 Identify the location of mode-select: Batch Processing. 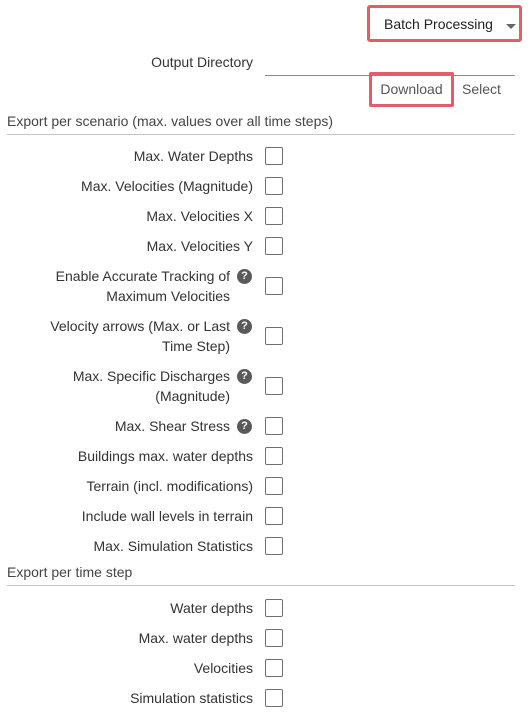
(452, 26).